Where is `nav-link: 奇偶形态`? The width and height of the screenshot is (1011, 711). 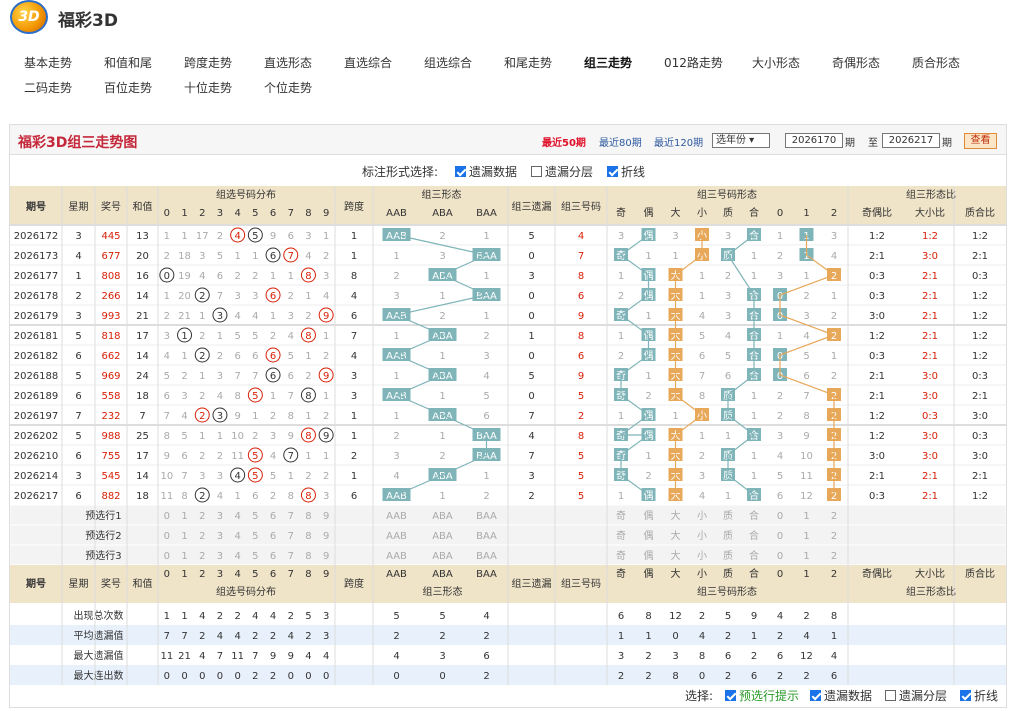
nav-link: 奇偶形态 is located at coordinates (856, 62).